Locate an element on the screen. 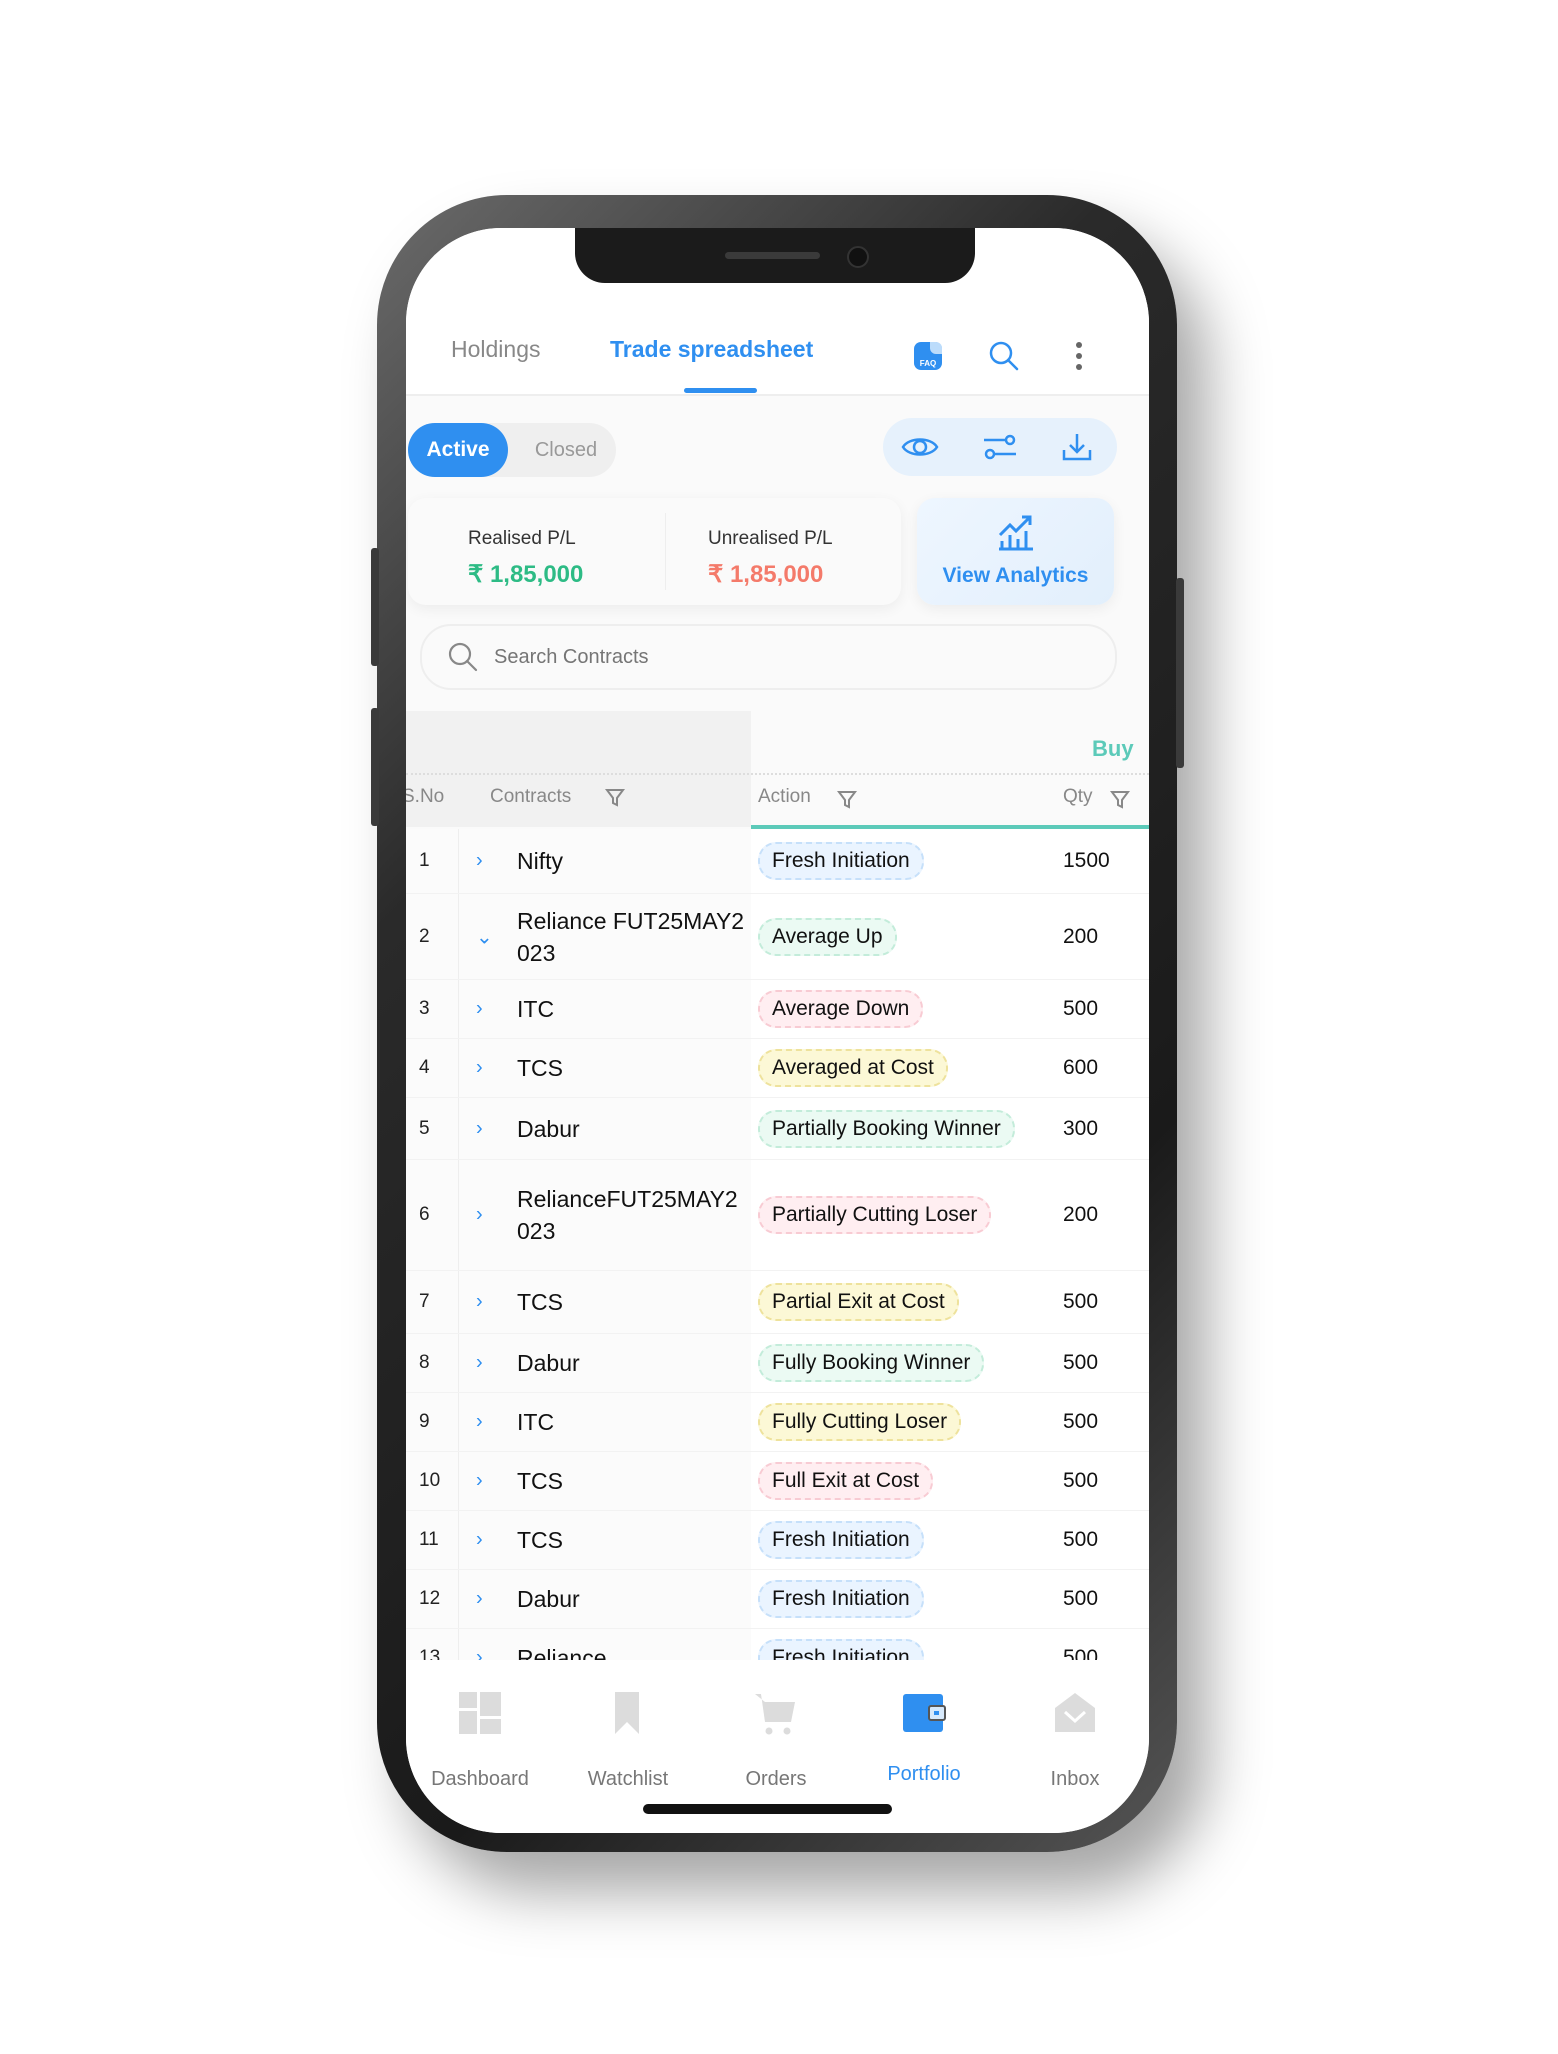 This screenshot has height=2054, width=1558. row-qty: 500 is located at coordinates (1081, 1539).